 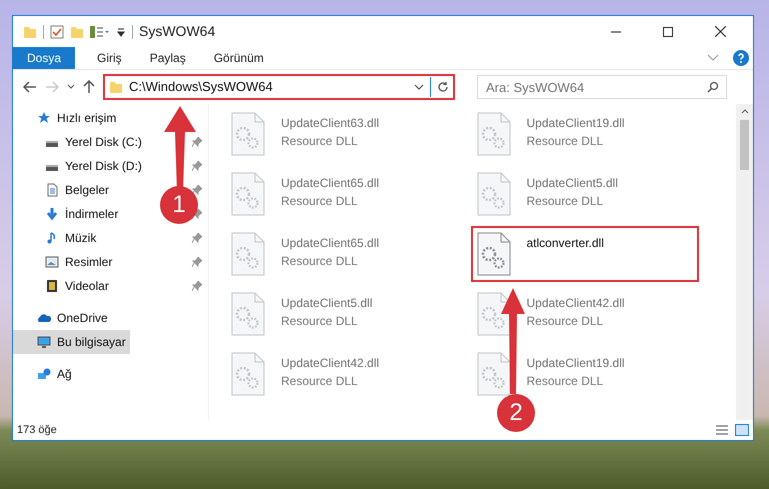 I want to click on sidebar-item: Yerel Disk (C:), so click(x=79, y=142).